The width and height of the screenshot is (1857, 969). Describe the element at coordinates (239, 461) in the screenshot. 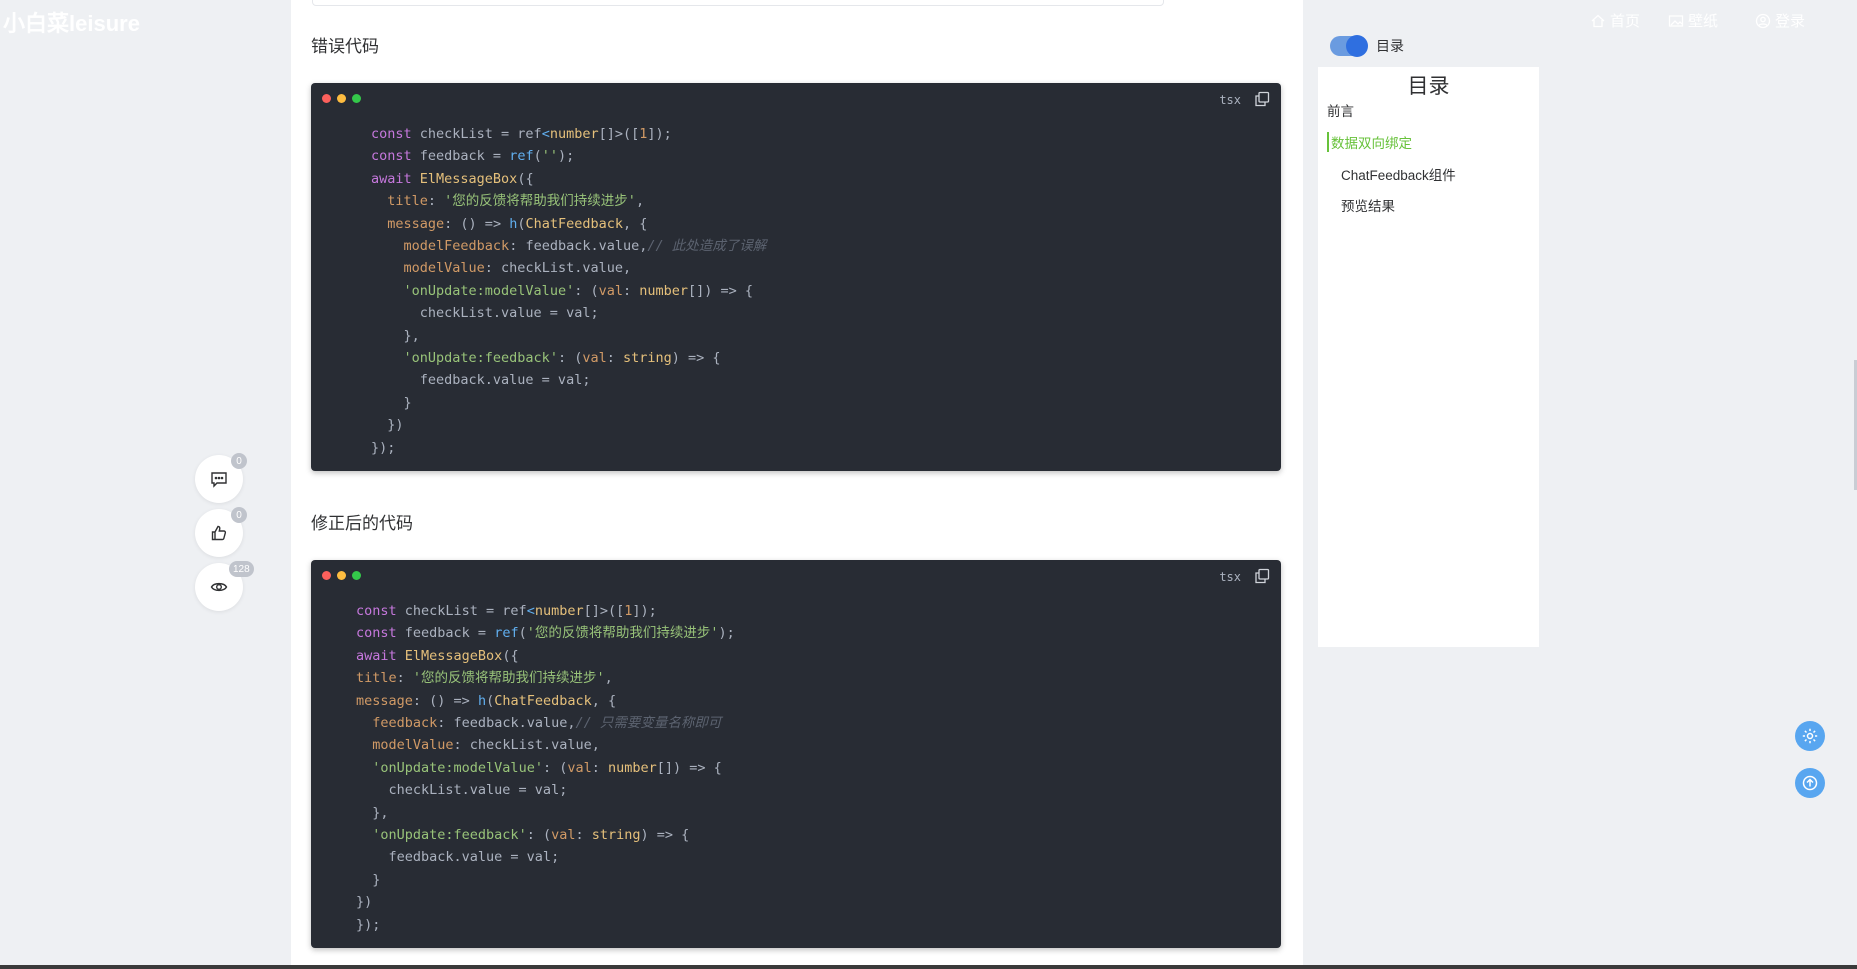

I see `comment-count-badge: 0` at that location.